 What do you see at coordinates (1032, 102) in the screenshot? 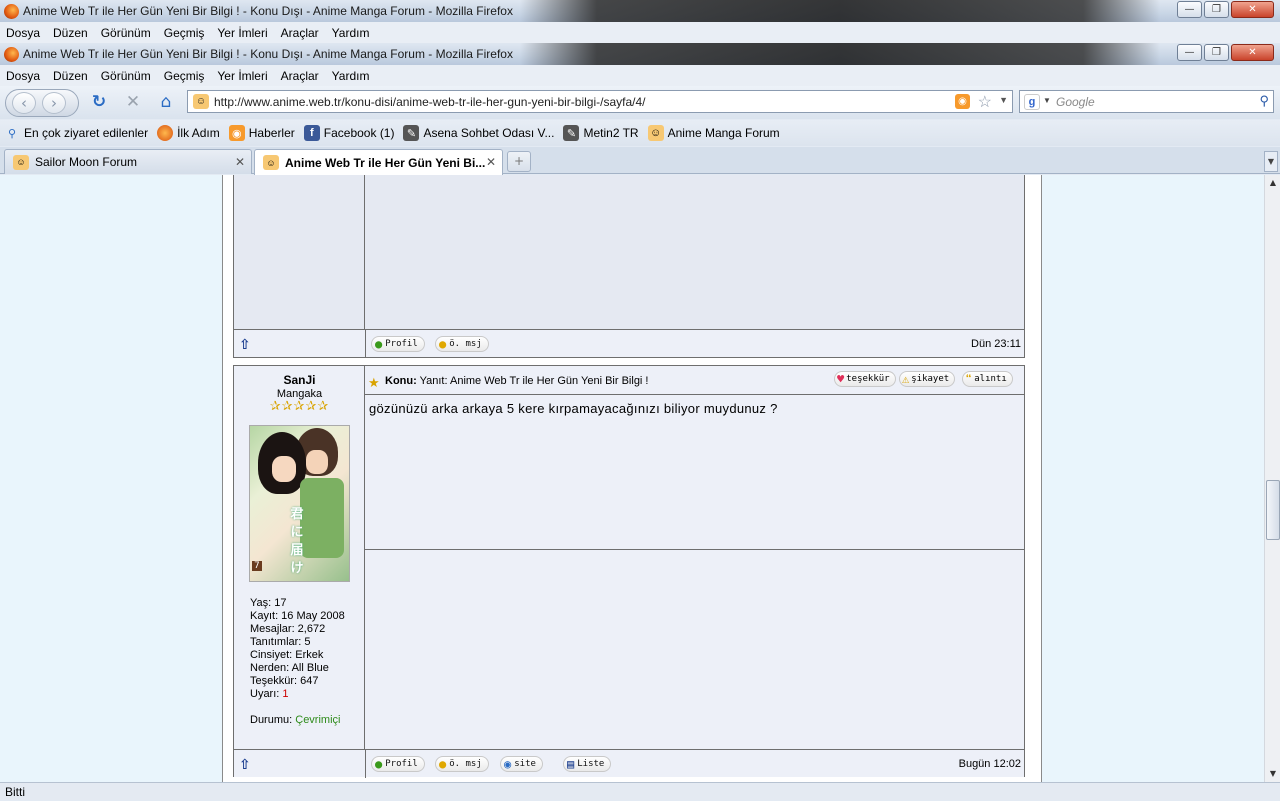
I see `google-icon: g` at bounding box center [1032, 102].